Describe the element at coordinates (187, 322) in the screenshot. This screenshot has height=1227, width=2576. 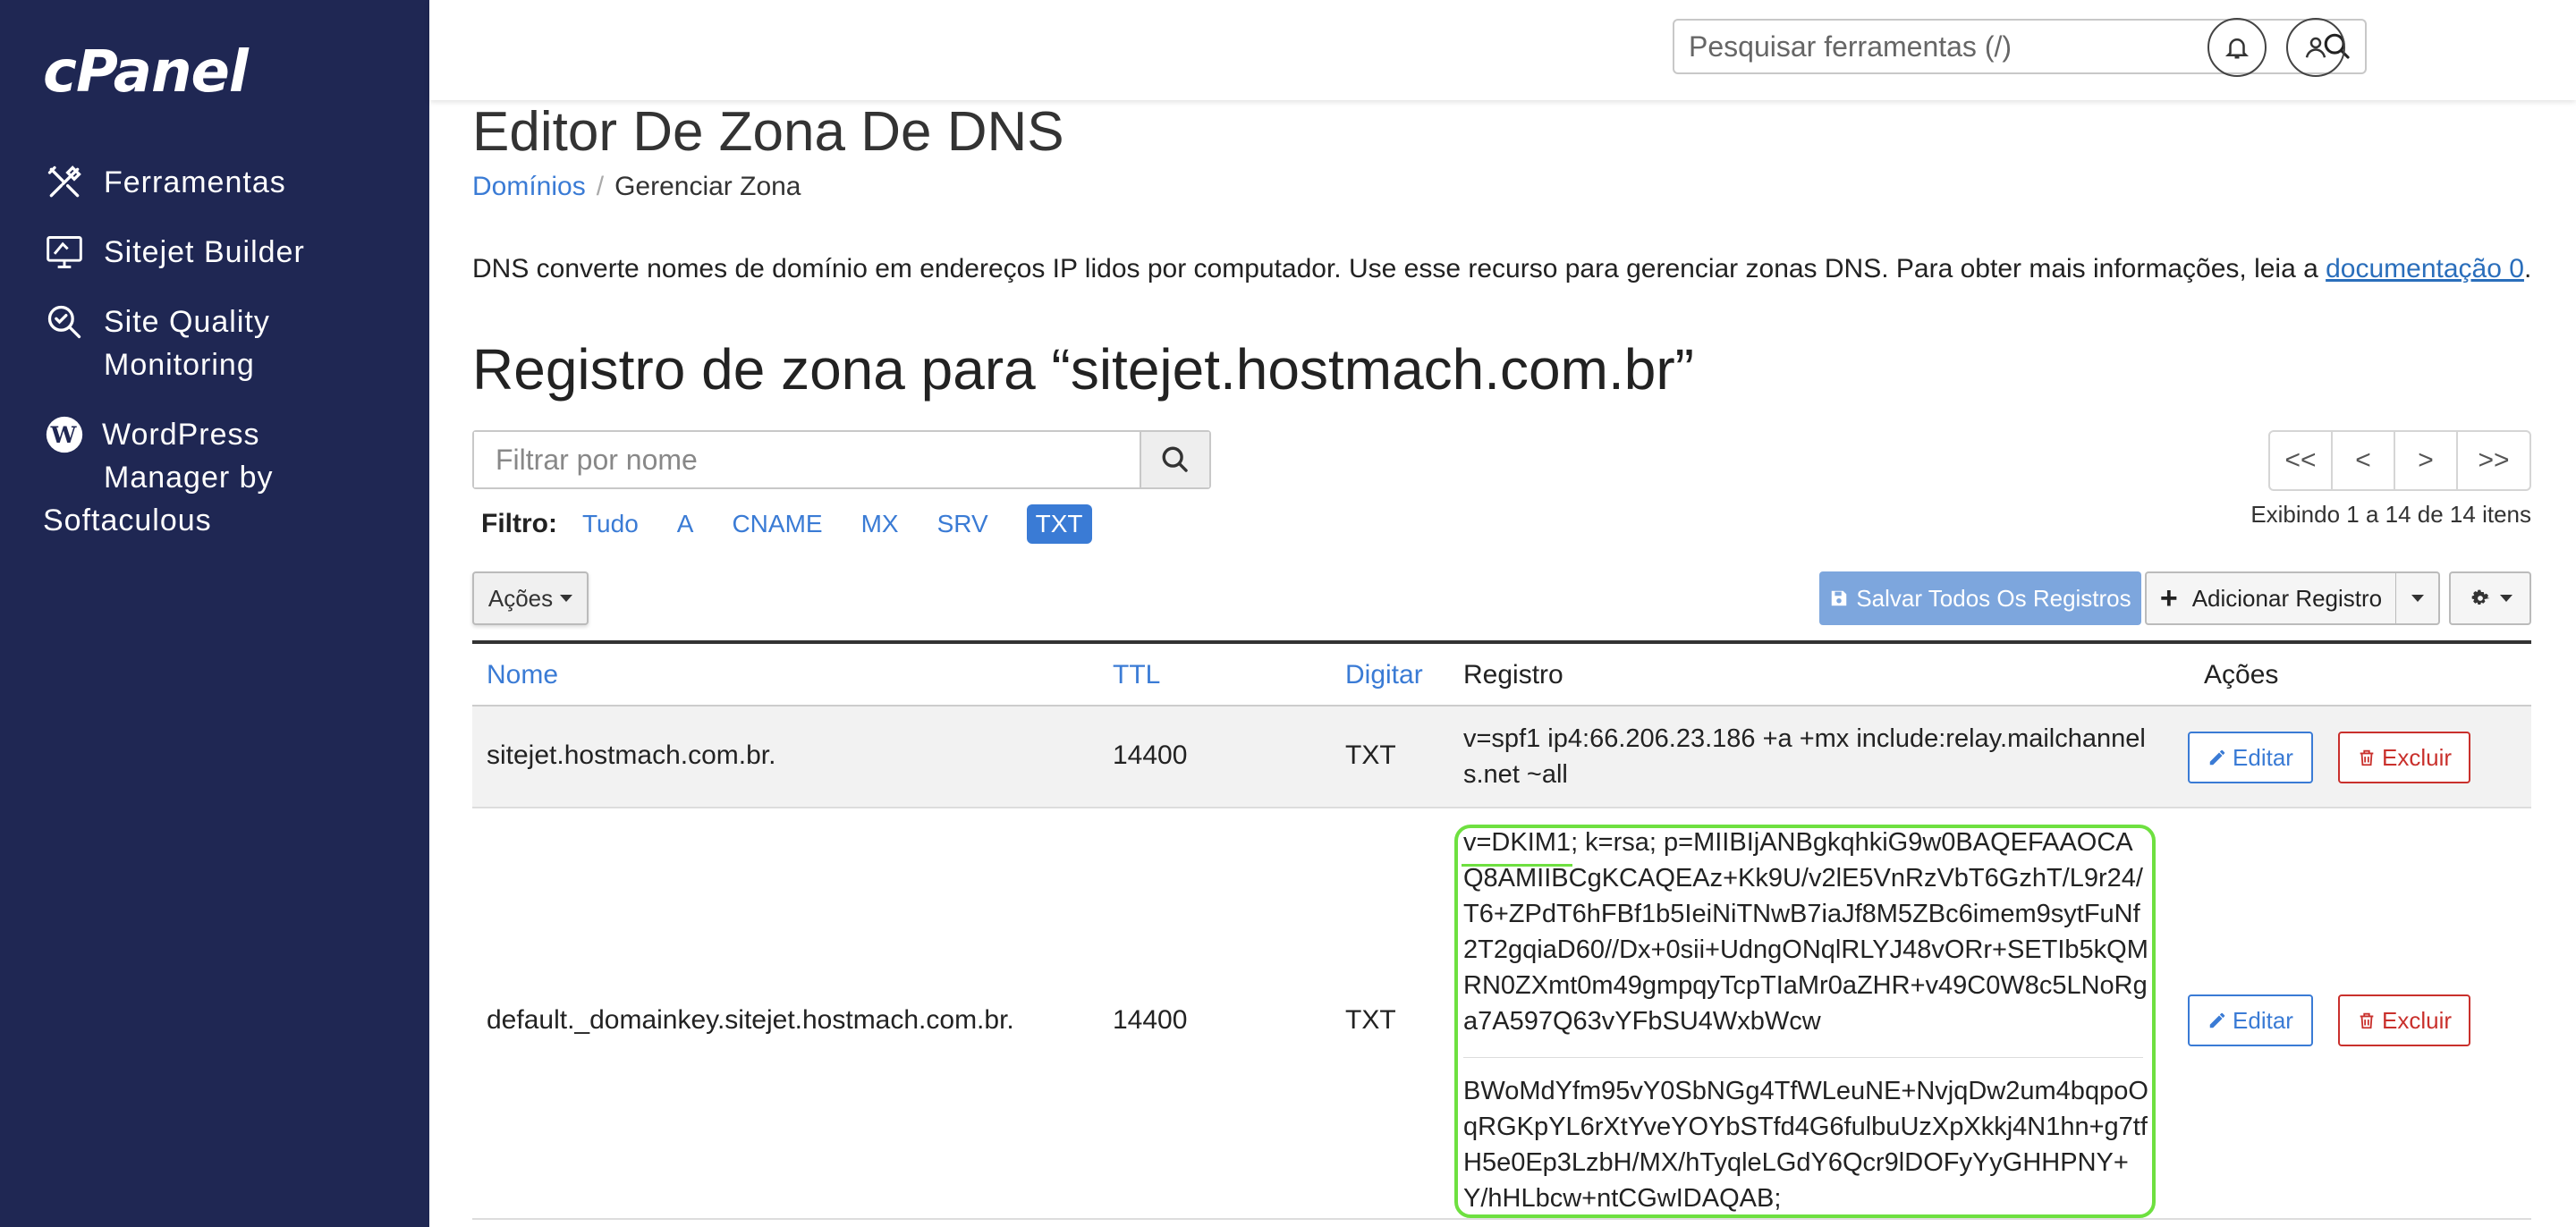
I see `sidebar-item-label: Site Quality` at that location.